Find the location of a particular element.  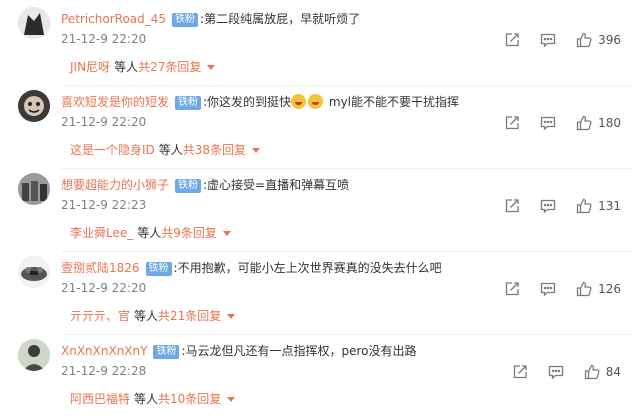

replies-summary: 这是一个隐身ID 等人共38条回复 is located at coordinates (165, 150).